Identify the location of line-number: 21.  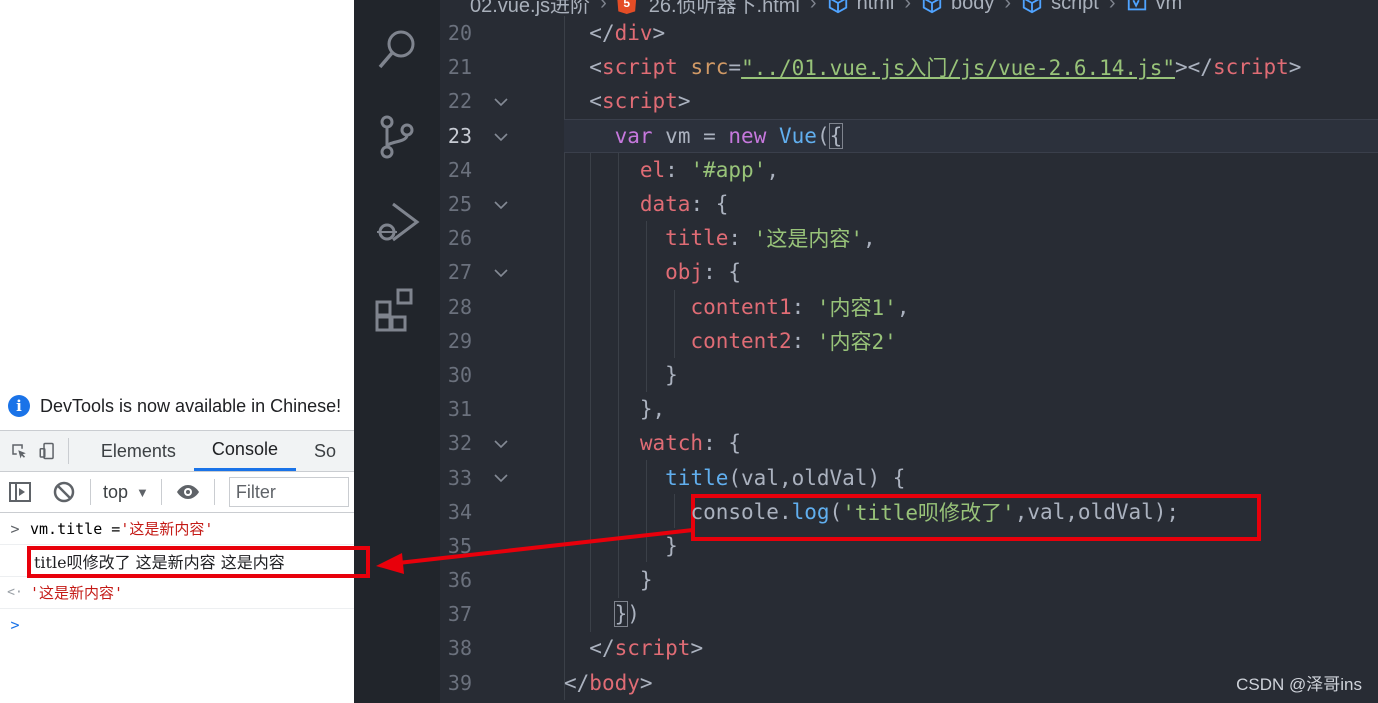
(459, 67).